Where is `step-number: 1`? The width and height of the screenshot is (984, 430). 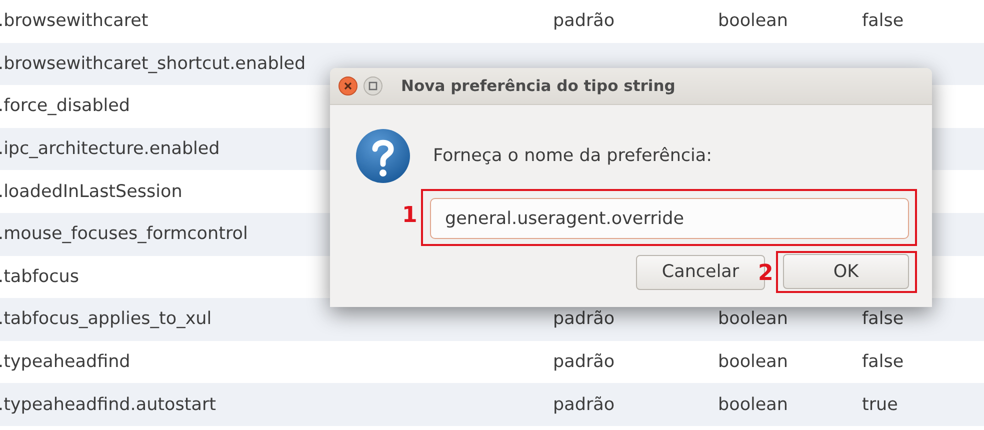
step-number: 1 is located at coordinates (410, 215).